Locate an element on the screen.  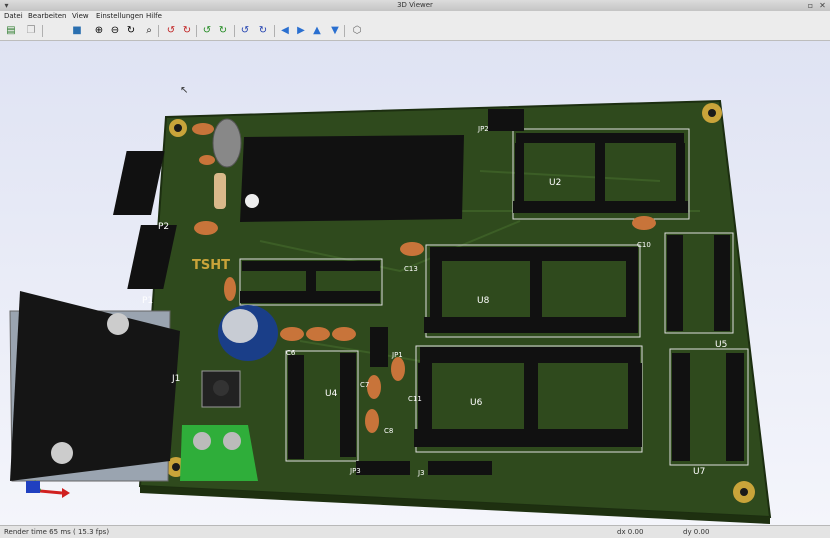
rotate-x-neg-icon: ↻ is located at coordinates (187, 31).